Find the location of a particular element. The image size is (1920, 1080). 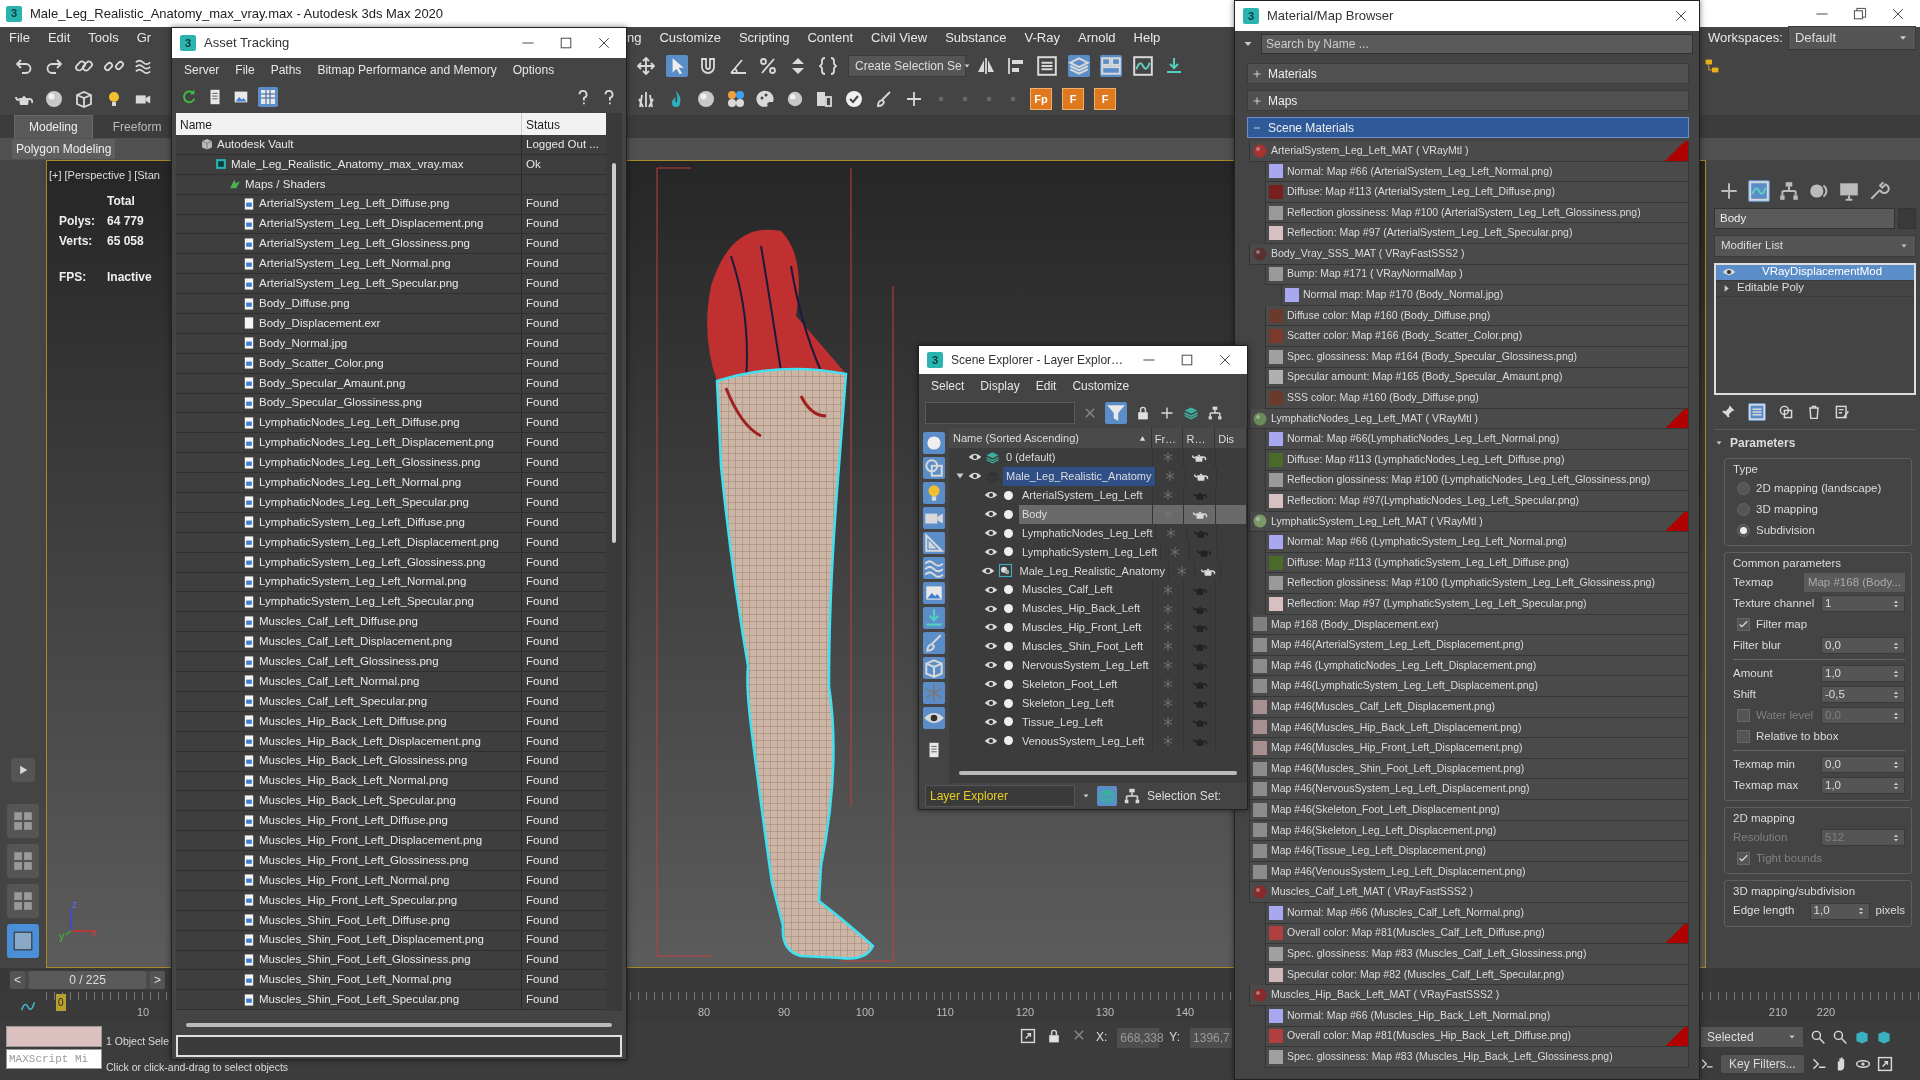

expand-icon is located at coordinates (1726, 288).